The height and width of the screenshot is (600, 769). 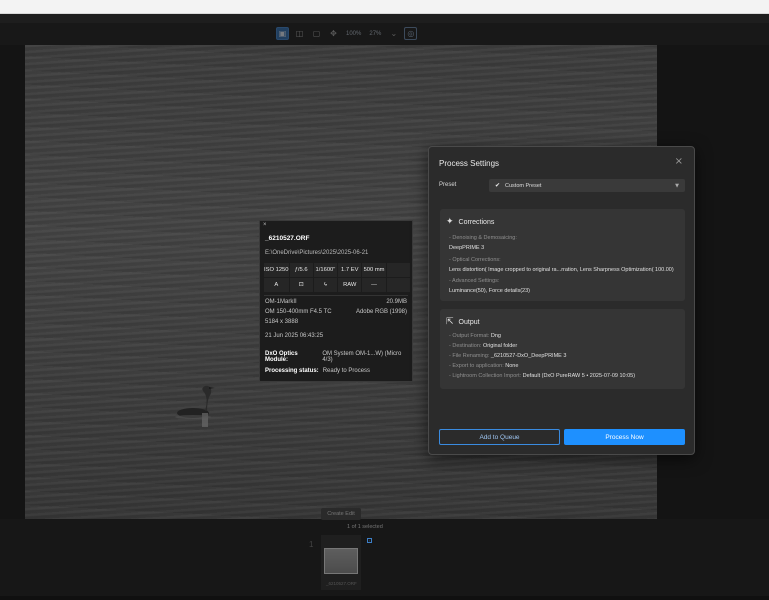 I want to click on output-title: Output, so click(x=469, y=322).